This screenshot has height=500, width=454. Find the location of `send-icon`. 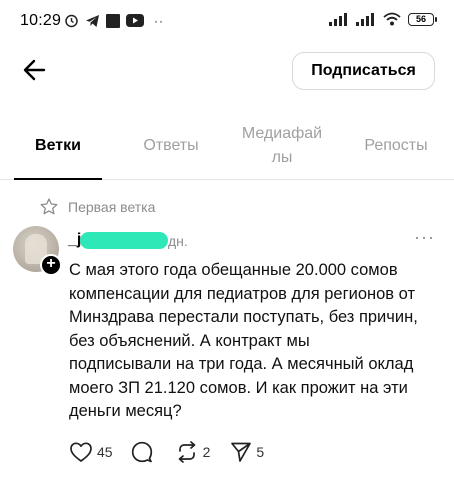

send-icon is located at coordinates (241, 452).